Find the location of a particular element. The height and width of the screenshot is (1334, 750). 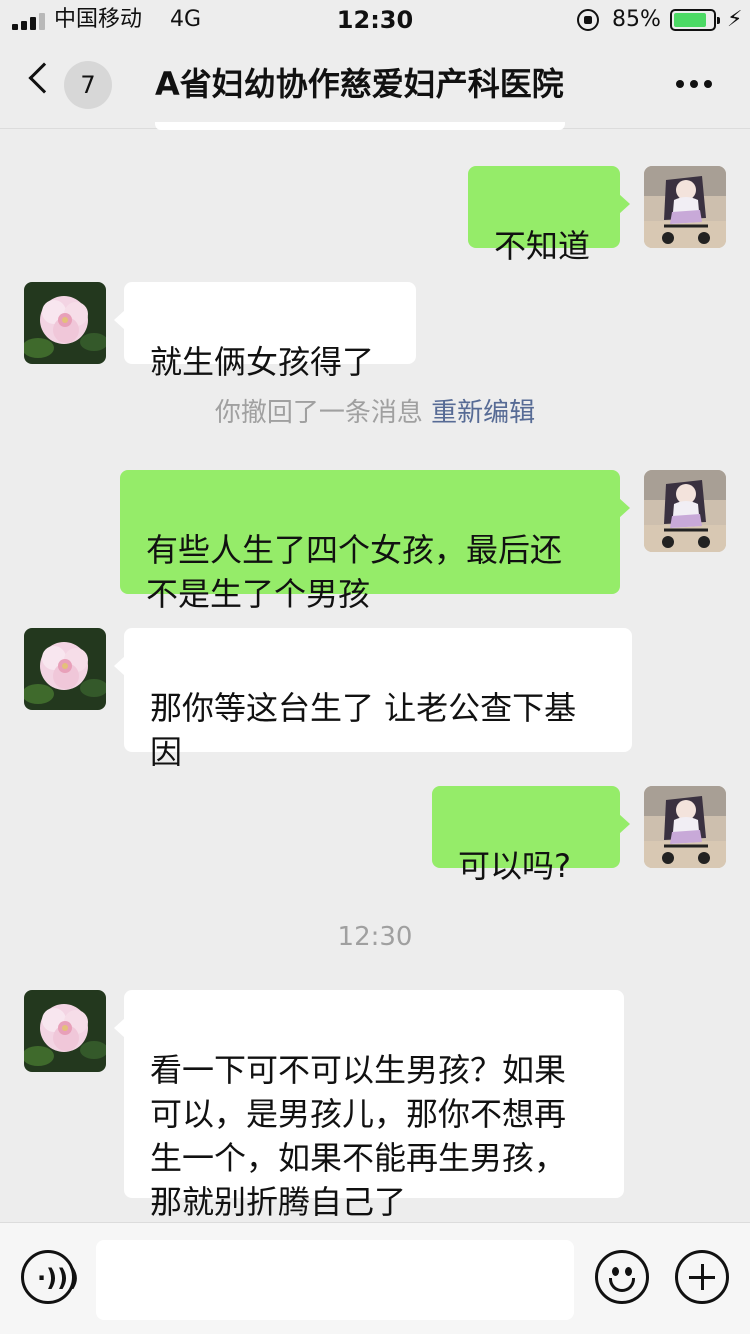

emoji-icon is located at coordinates (622, 1277).